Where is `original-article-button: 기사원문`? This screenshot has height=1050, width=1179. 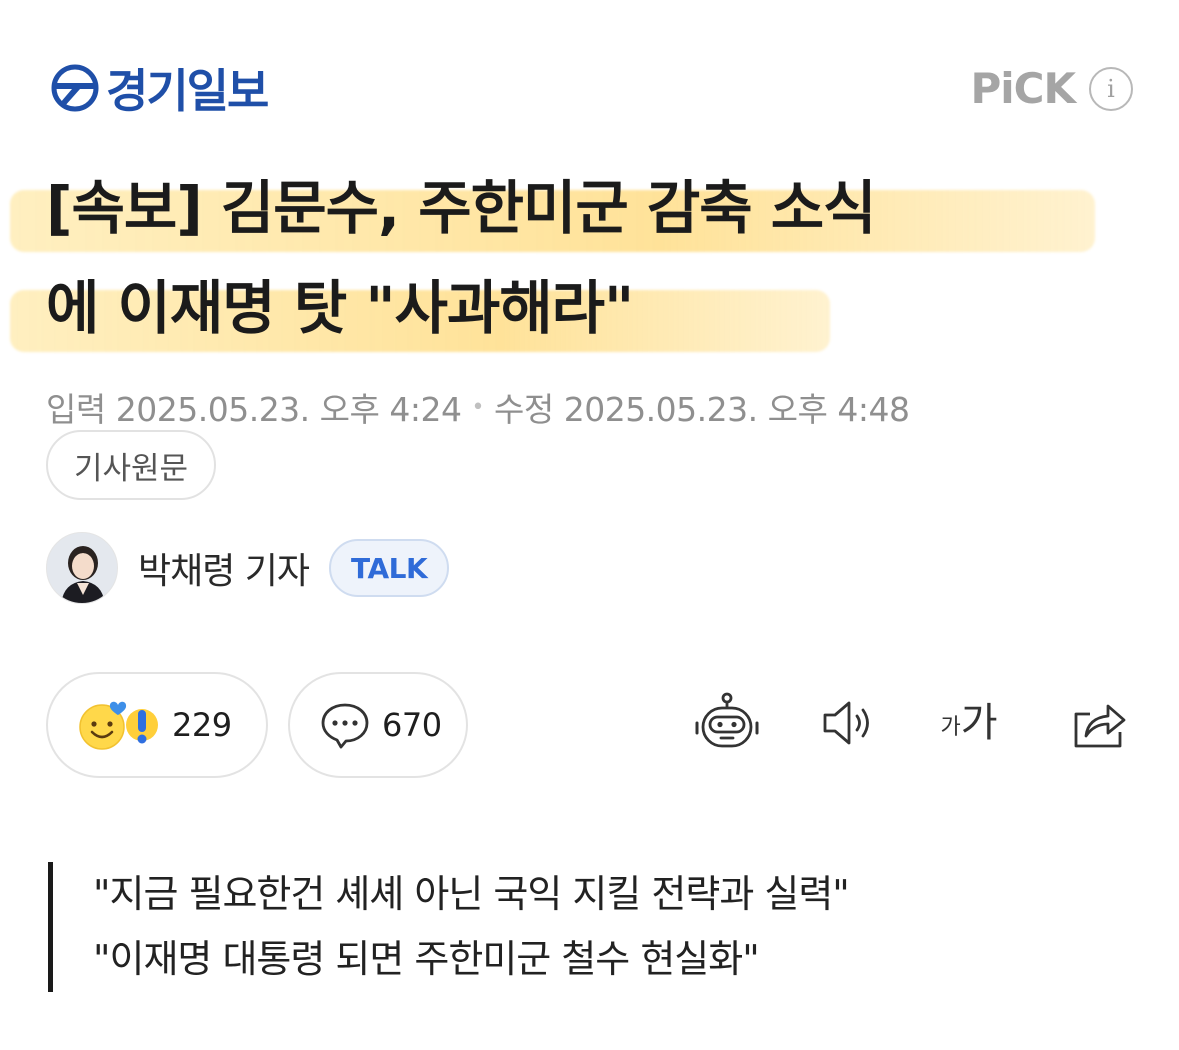 original-article-button: 기사원문 is located at coordinates (131, 465).